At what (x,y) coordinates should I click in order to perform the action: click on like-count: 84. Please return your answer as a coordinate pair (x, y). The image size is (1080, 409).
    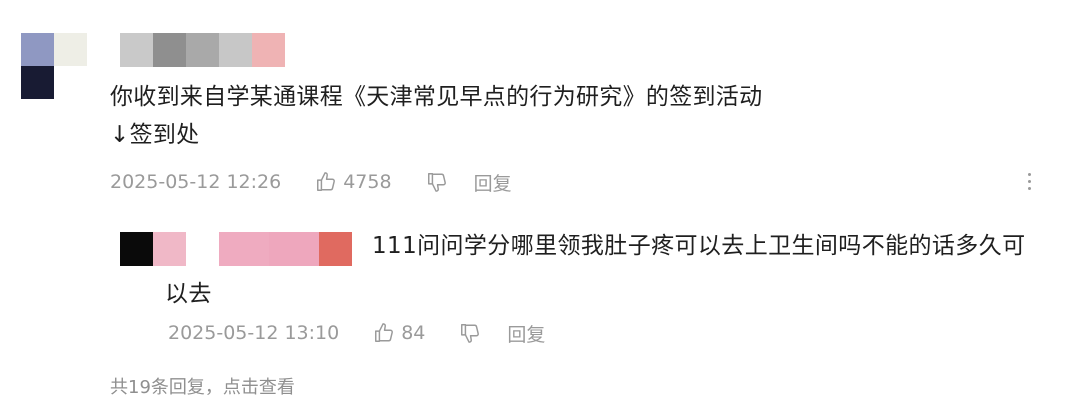
    Looking at the image, I should click on (413, 333).